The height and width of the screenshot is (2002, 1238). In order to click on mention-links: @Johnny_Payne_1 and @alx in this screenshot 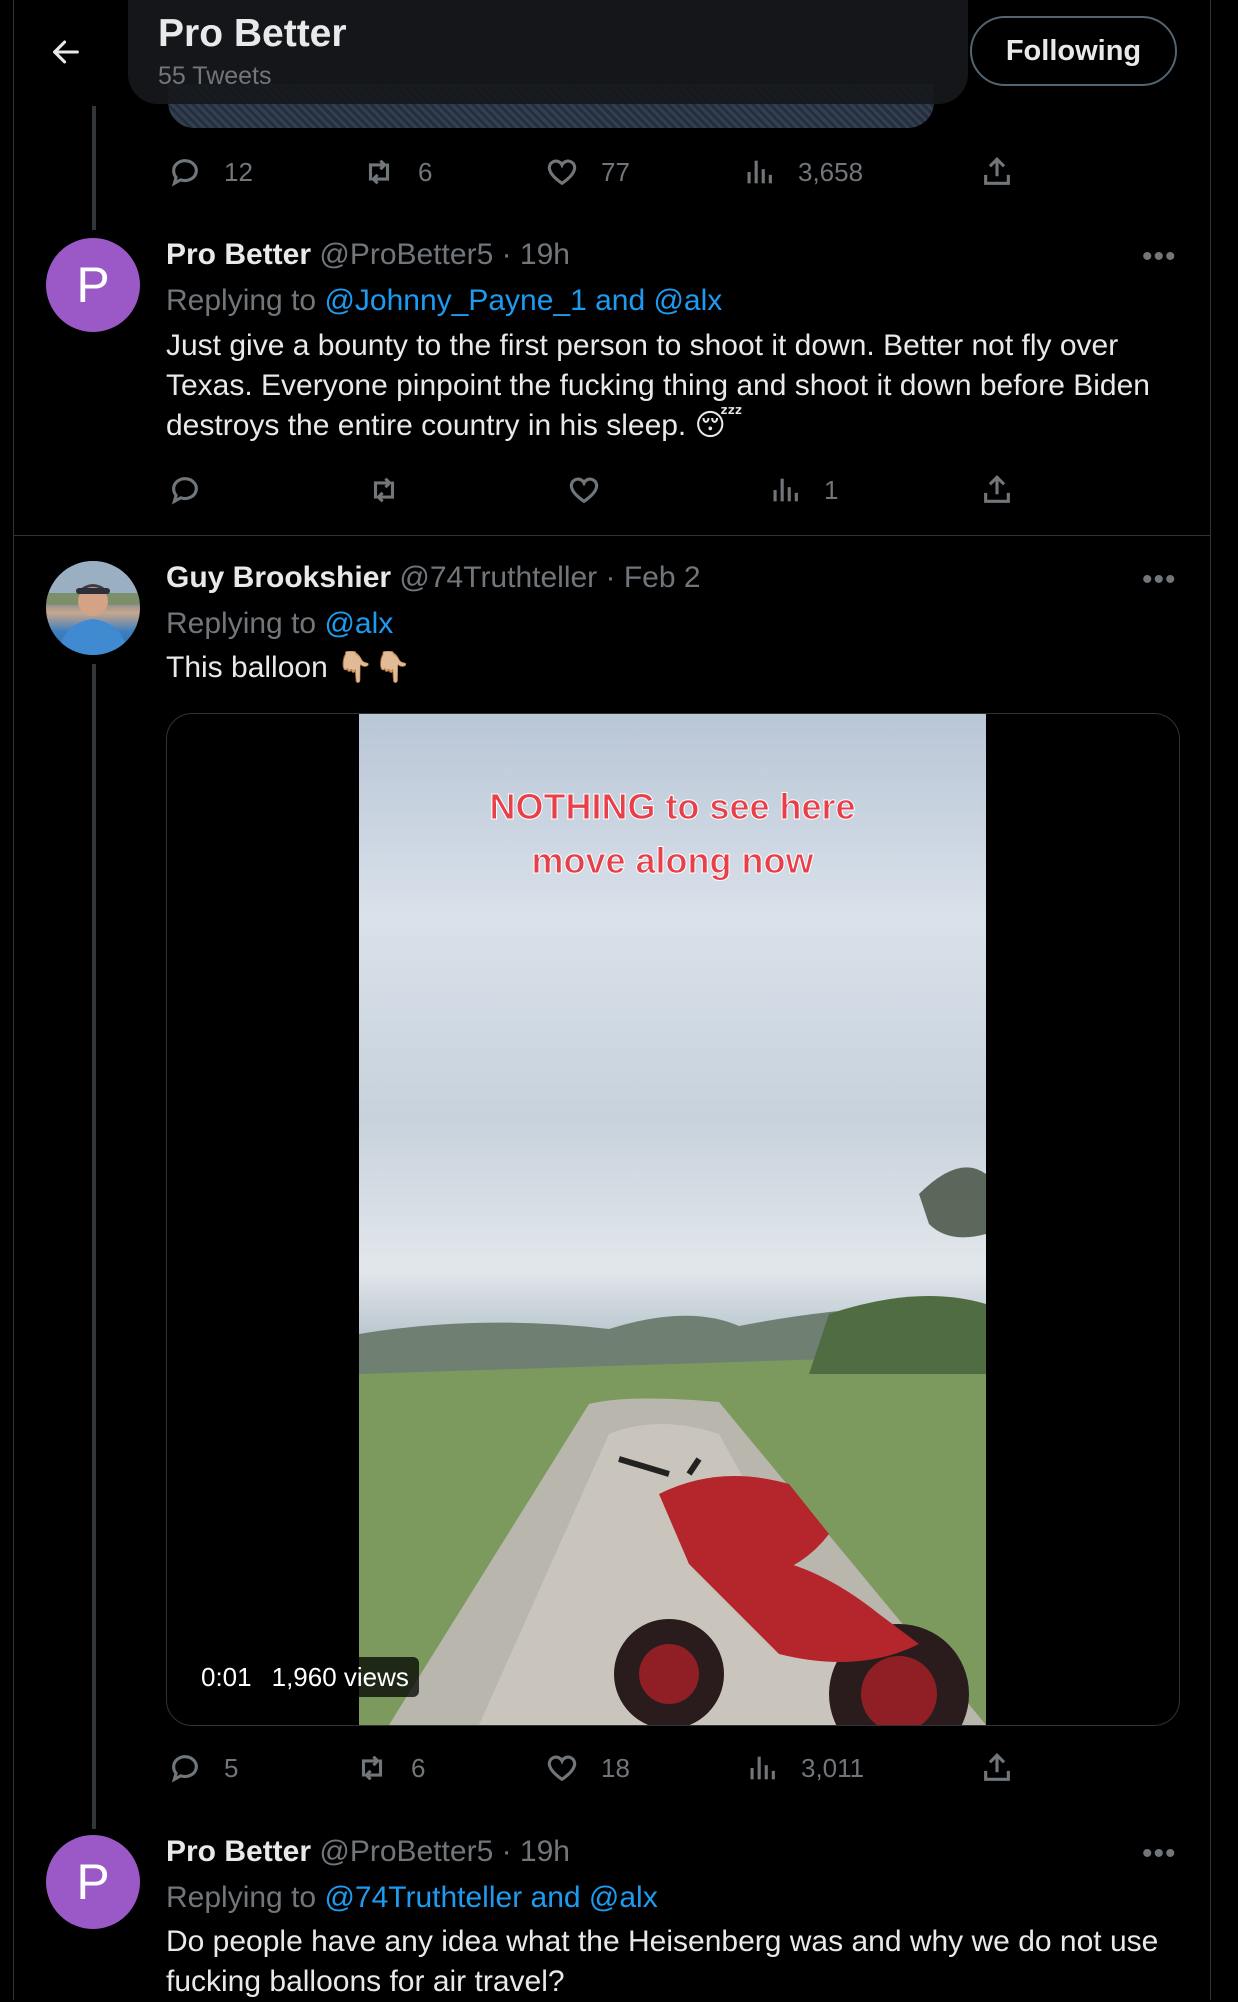, I will do `click(523, 300)`.